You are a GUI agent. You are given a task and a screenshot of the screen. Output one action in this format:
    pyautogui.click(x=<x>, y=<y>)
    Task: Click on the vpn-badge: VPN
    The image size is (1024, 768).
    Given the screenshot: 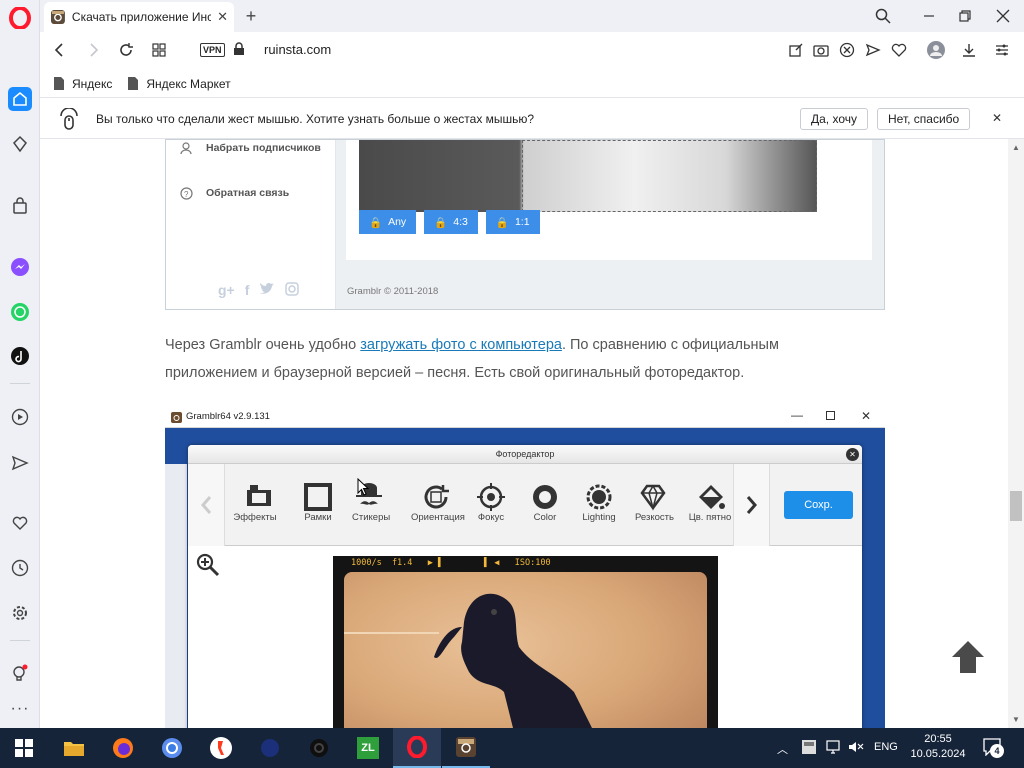 What is the action you would take?
    pyautogui.click(x=212, y=50)
    